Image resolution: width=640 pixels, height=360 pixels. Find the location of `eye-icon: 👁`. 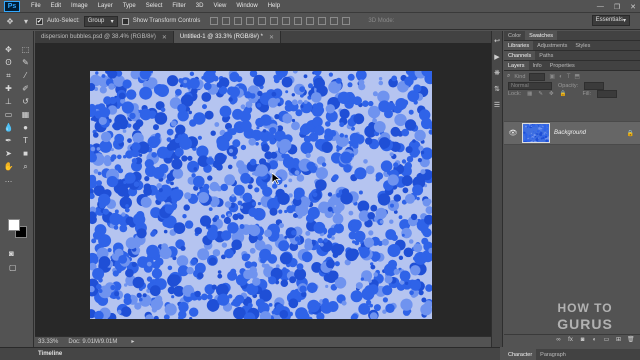

eye-icon: 👁 is located at coordinates (513, 133).